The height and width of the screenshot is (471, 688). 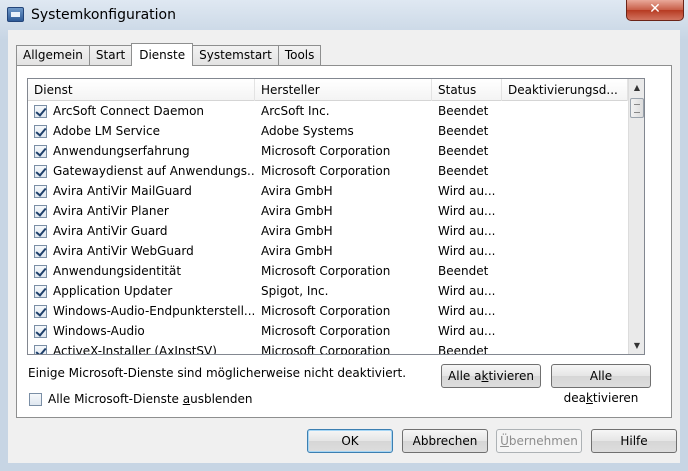 What do you see at coordinates (636, 345) in the screenshot?
I see `scroll-down-icon: ▼` at bounding box center [636, 345].